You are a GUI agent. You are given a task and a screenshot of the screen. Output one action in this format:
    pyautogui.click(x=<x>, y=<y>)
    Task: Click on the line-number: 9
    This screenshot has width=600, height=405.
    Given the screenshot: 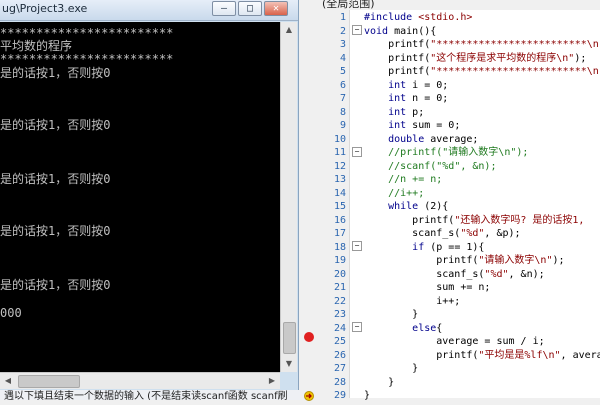 What is the action you would take?
    pyautogui.click(x=342, y=125)
    